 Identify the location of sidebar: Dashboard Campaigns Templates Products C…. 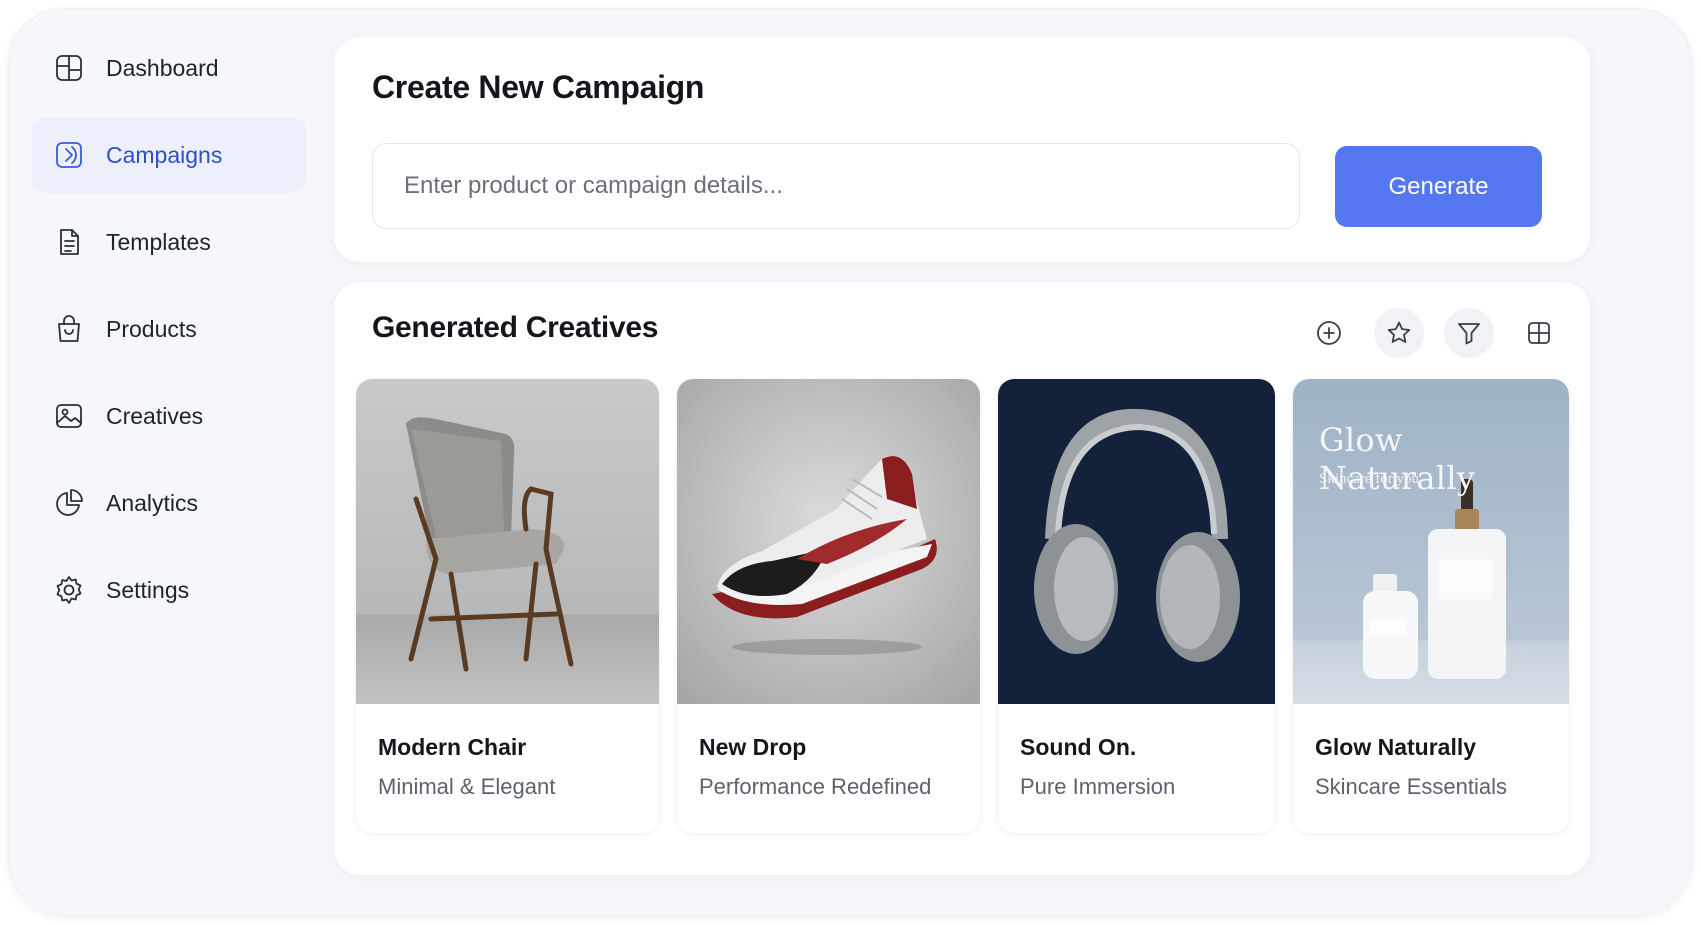
(169, 334).